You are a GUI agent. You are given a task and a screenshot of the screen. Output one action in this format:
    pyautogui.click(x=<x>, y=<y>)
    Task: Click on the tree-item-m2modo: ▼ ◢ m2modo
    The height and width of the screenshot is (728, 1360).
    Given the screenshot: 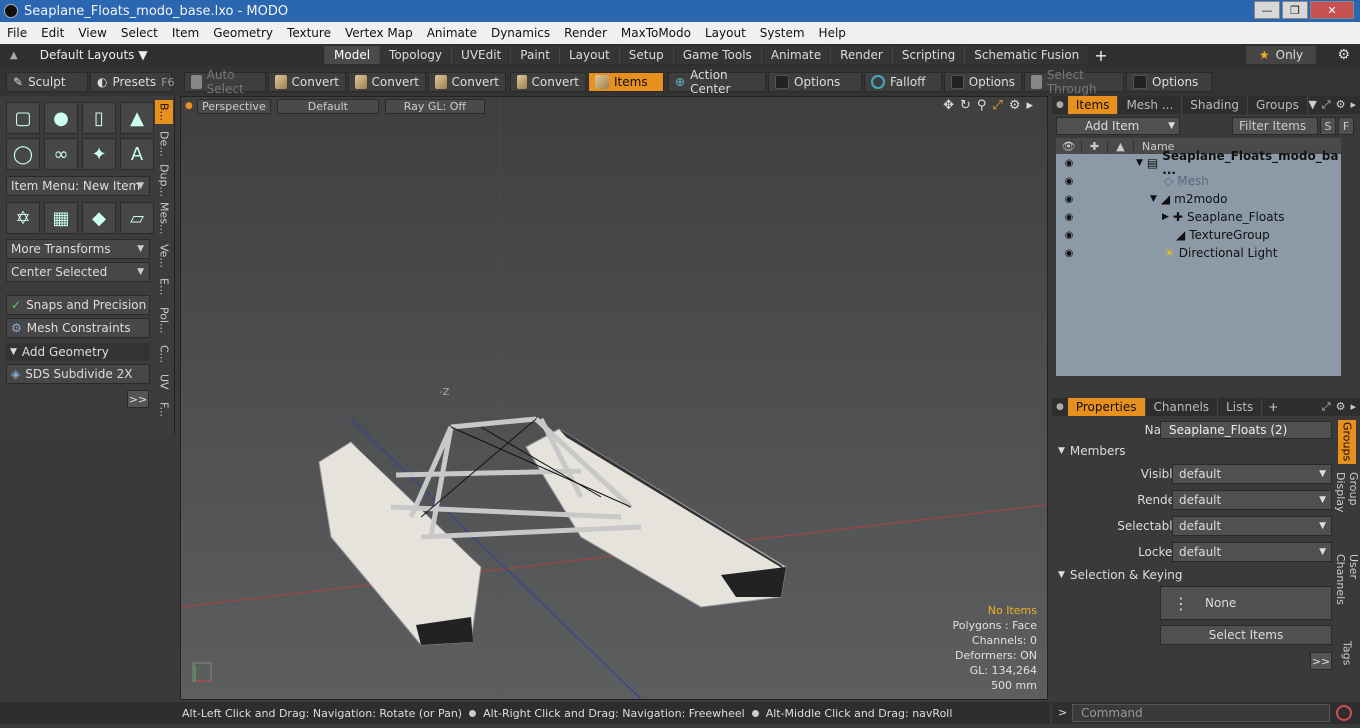 What is the action you would take?
    pyautogui.click(x=1188, y=199)
    